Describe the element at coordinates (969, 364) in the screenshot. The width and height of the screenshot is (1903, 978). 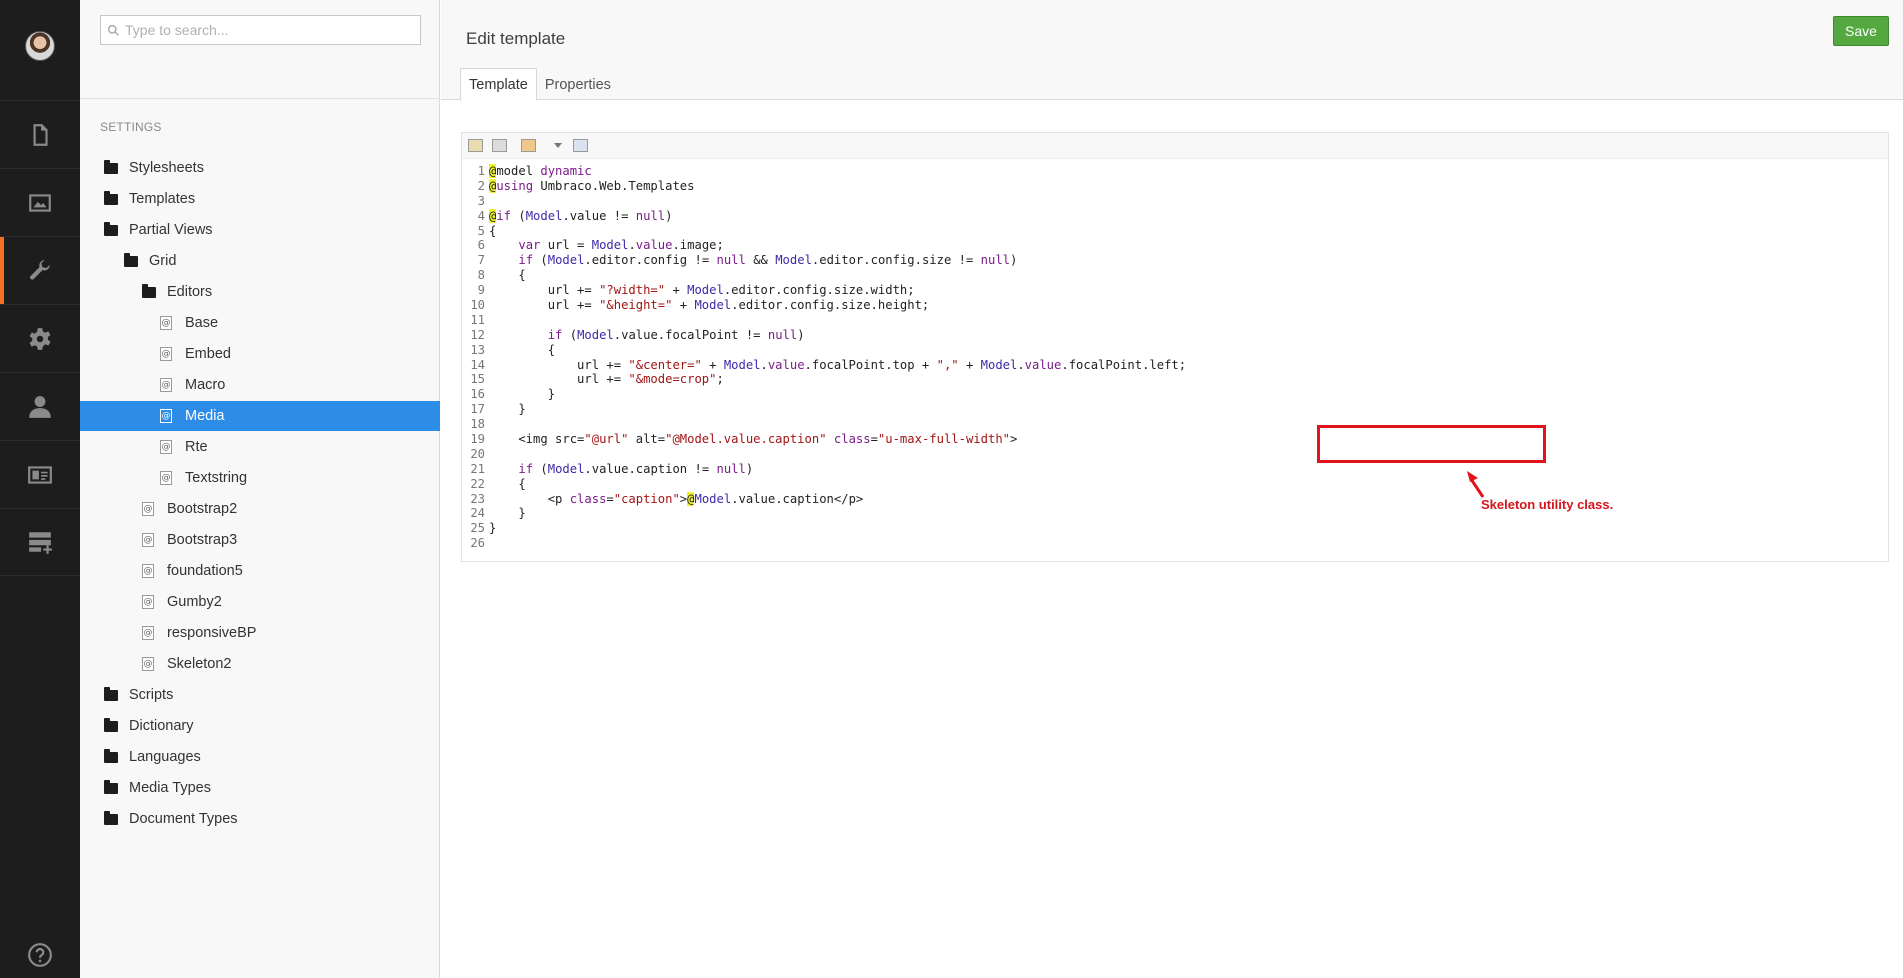
I see `code-token: +` at that location.